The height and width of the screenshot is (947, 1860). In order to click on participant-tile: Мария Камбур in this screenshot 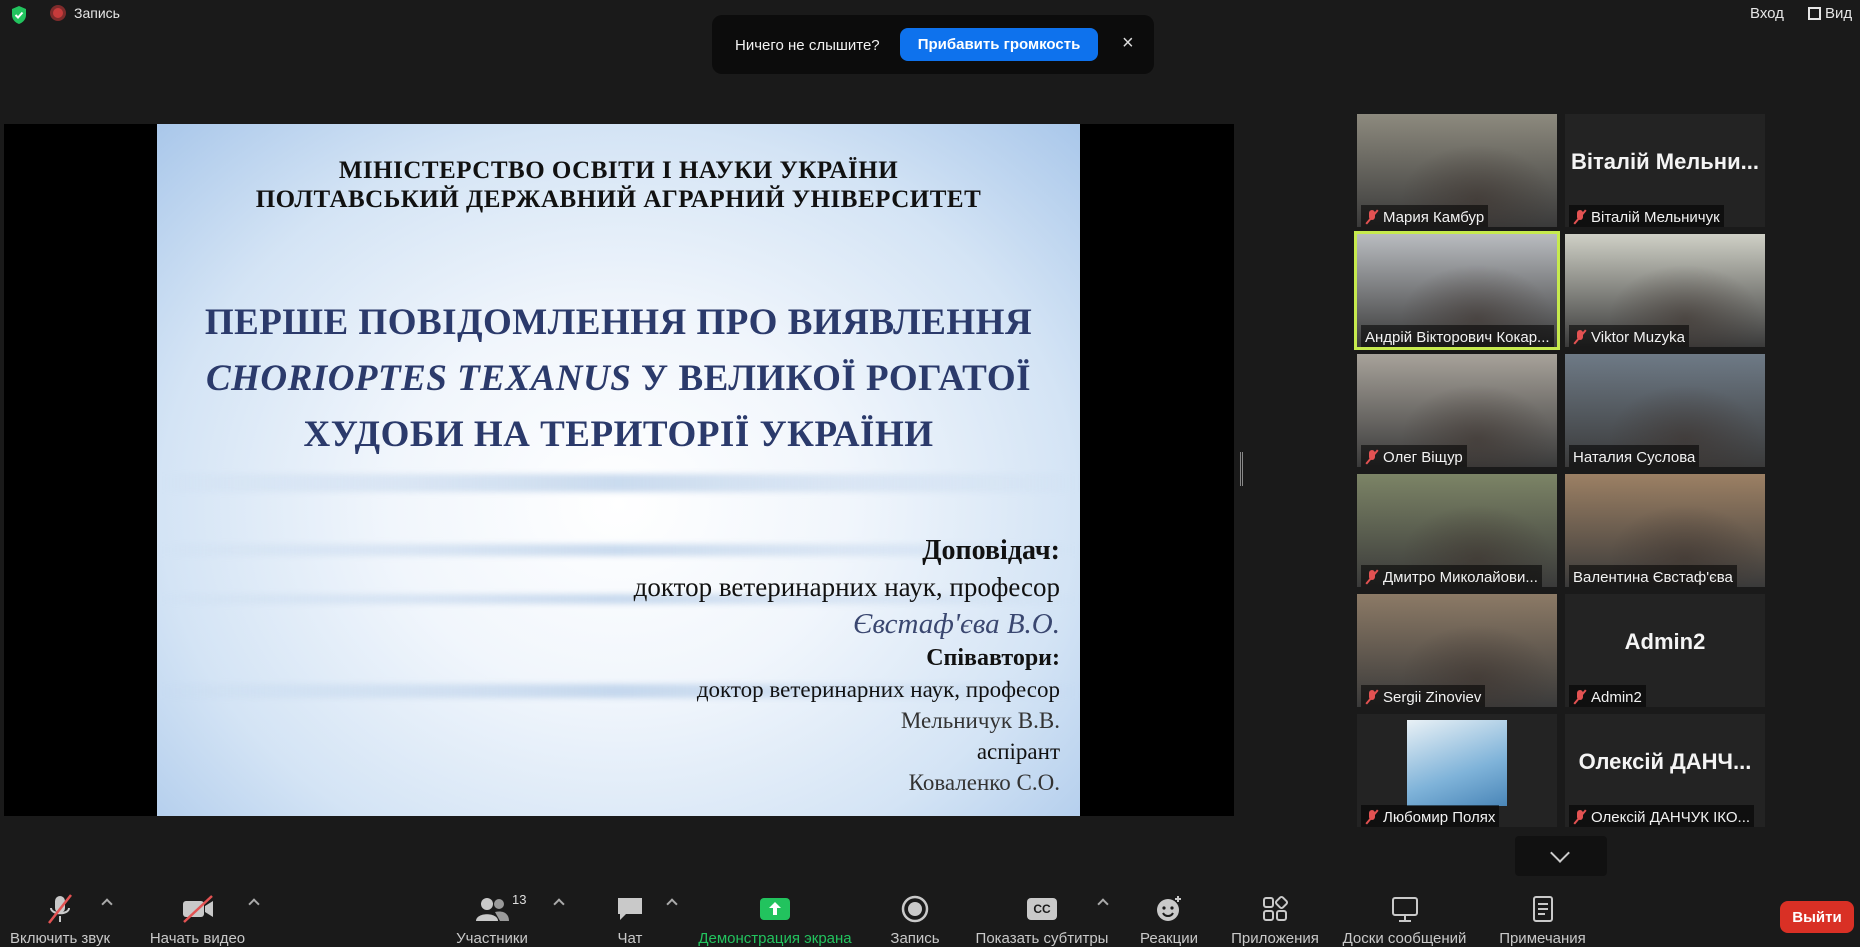, I will do `click(1457, 170)`.